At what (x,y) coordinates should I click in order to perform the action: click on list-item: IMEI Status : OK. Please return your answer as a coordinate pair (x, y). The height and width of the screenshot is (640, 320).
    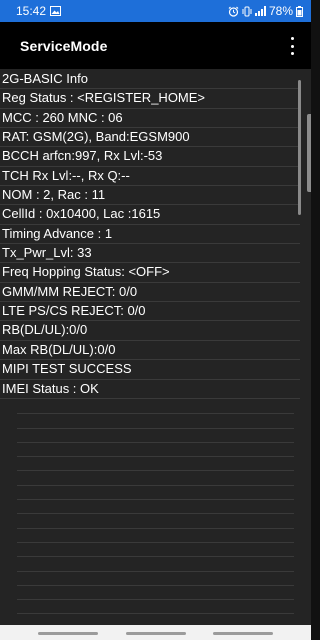
    Looking at the image, I should click on (150, 389).